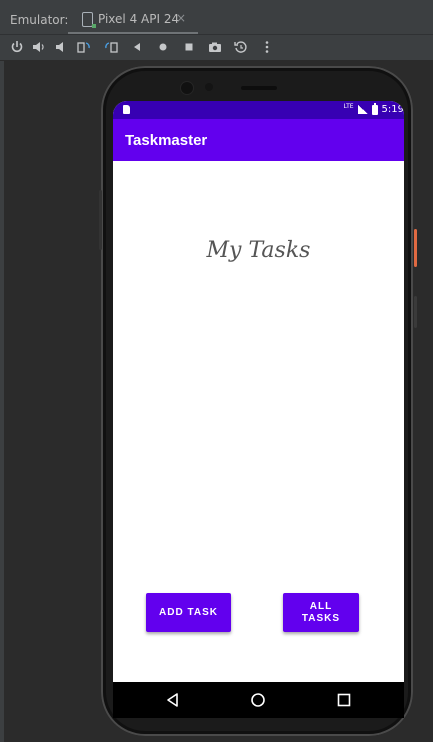  What do you see at coordinates (362, 109) in the screenshot?
I see `signal-icon` at bounding box center [362, 109].